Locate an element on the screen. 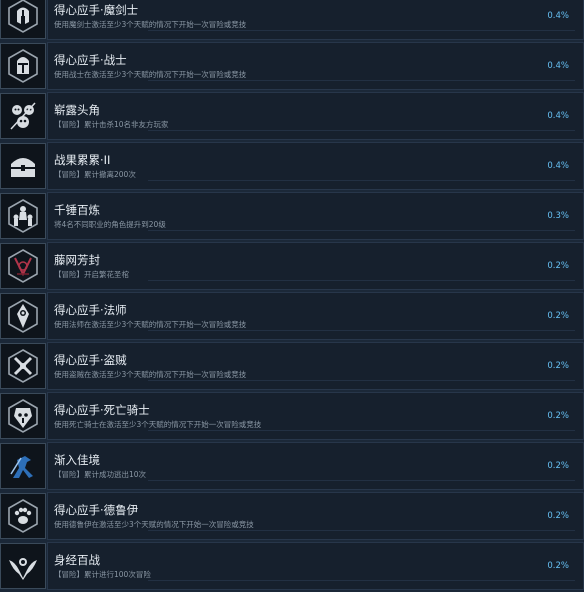  achievement-title: 得心应手·盗贼 is located at coordinates (90, 360).